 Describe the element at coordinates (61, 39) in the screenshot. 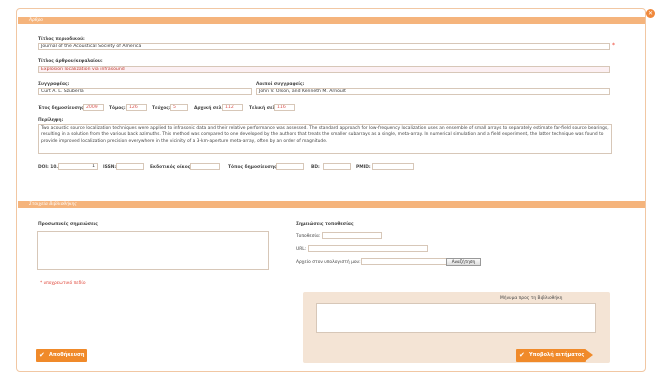

I see `journal-title-label: Τίτλος περιοδικού:` at that location.